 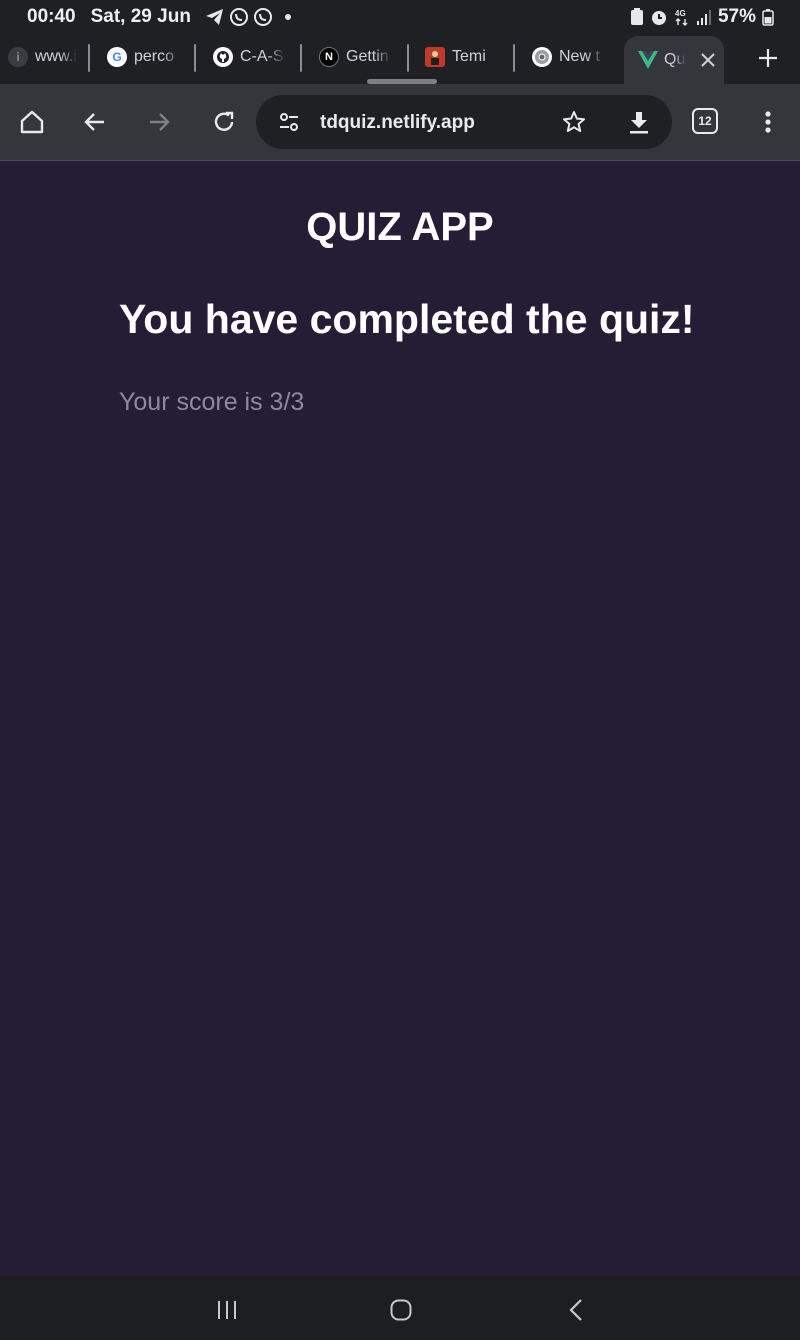 What do you see at coordinates (400, 227) in the screenshot?
I see `app-title: QUIZ APP` at bounding box center [400, 227].